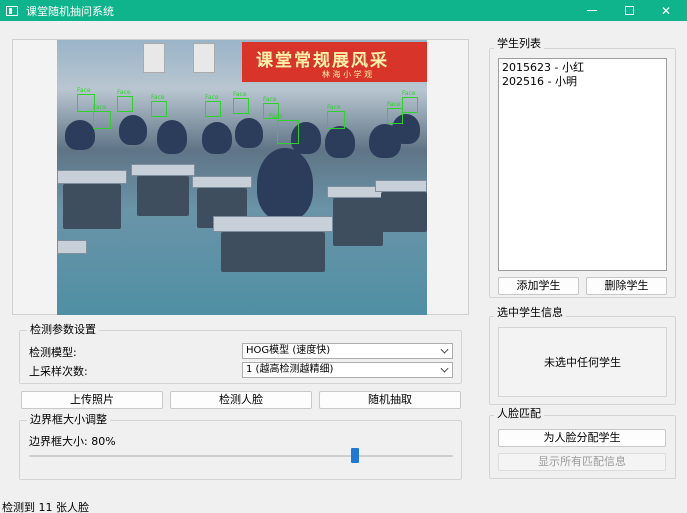  Describe the element at coordinates (582, 462) in the screenshot. I see `show-all-matches-button: 显示所有匹配信息` at that location.